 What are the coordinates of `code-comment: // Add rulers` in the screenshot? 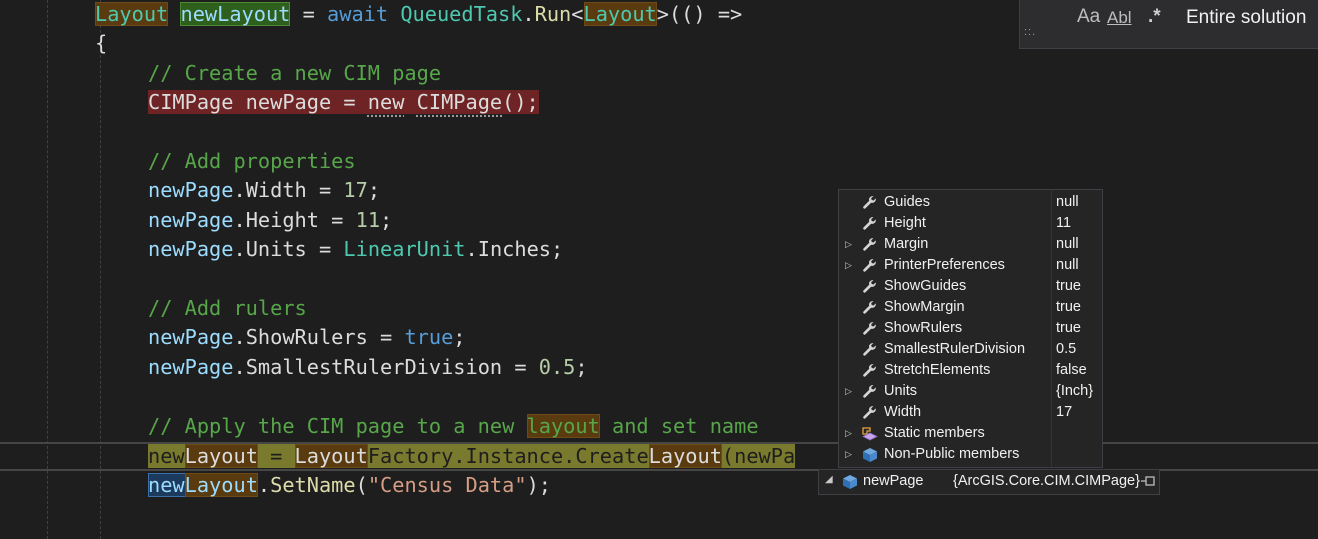 It's located at (227, 308).